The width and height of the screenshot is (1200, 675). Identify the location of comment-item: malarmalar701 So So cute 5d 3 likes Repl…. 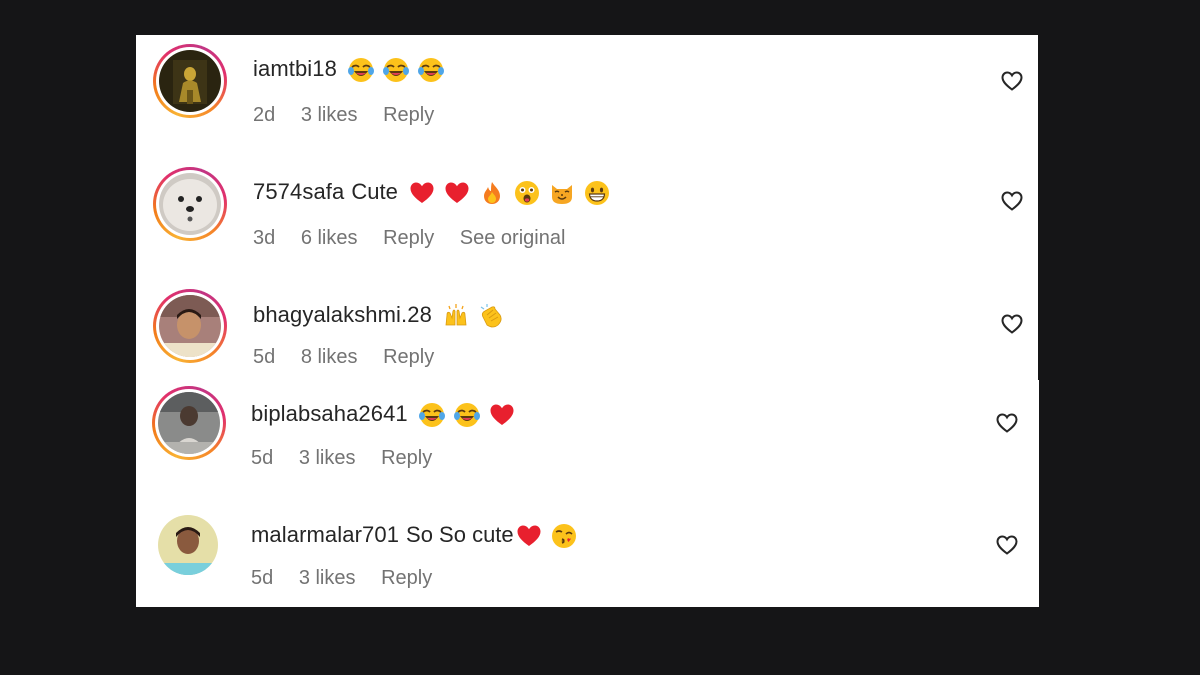
(587, 557).